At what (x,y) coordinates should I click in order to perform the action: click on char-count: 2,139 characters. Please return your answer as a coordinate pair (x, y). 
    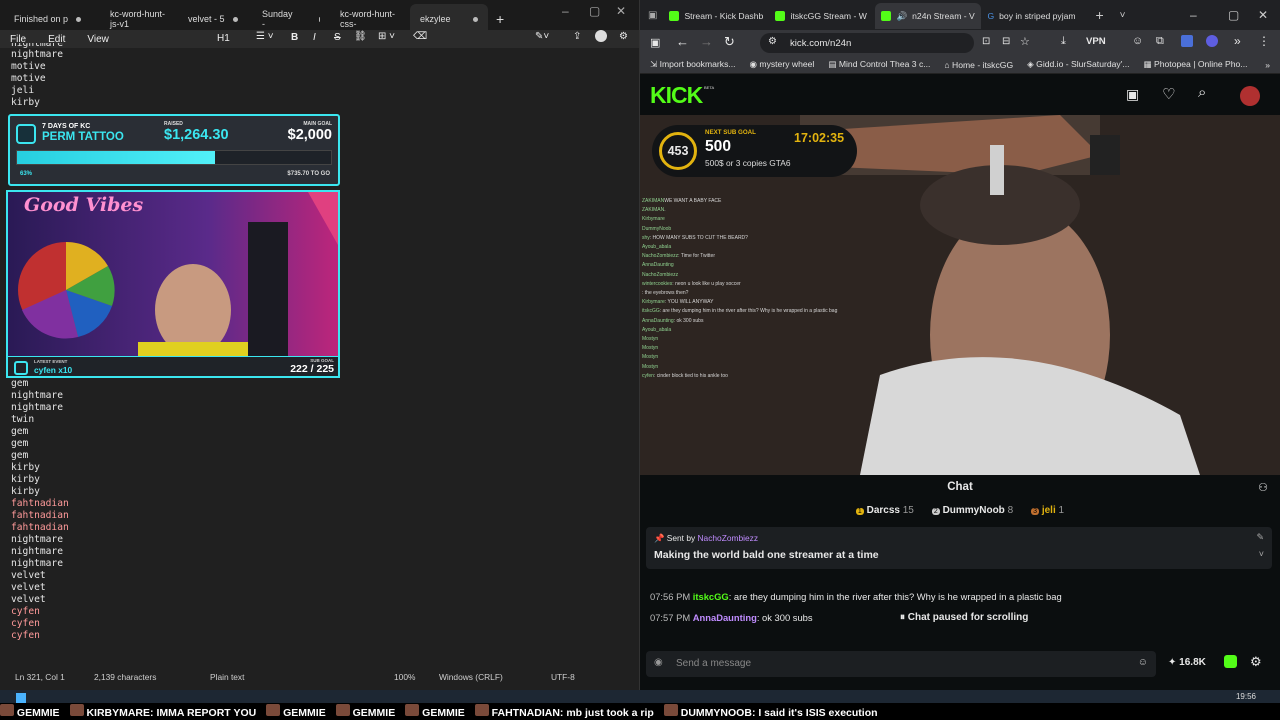
    Looking at the image, I should click on (125, 677).